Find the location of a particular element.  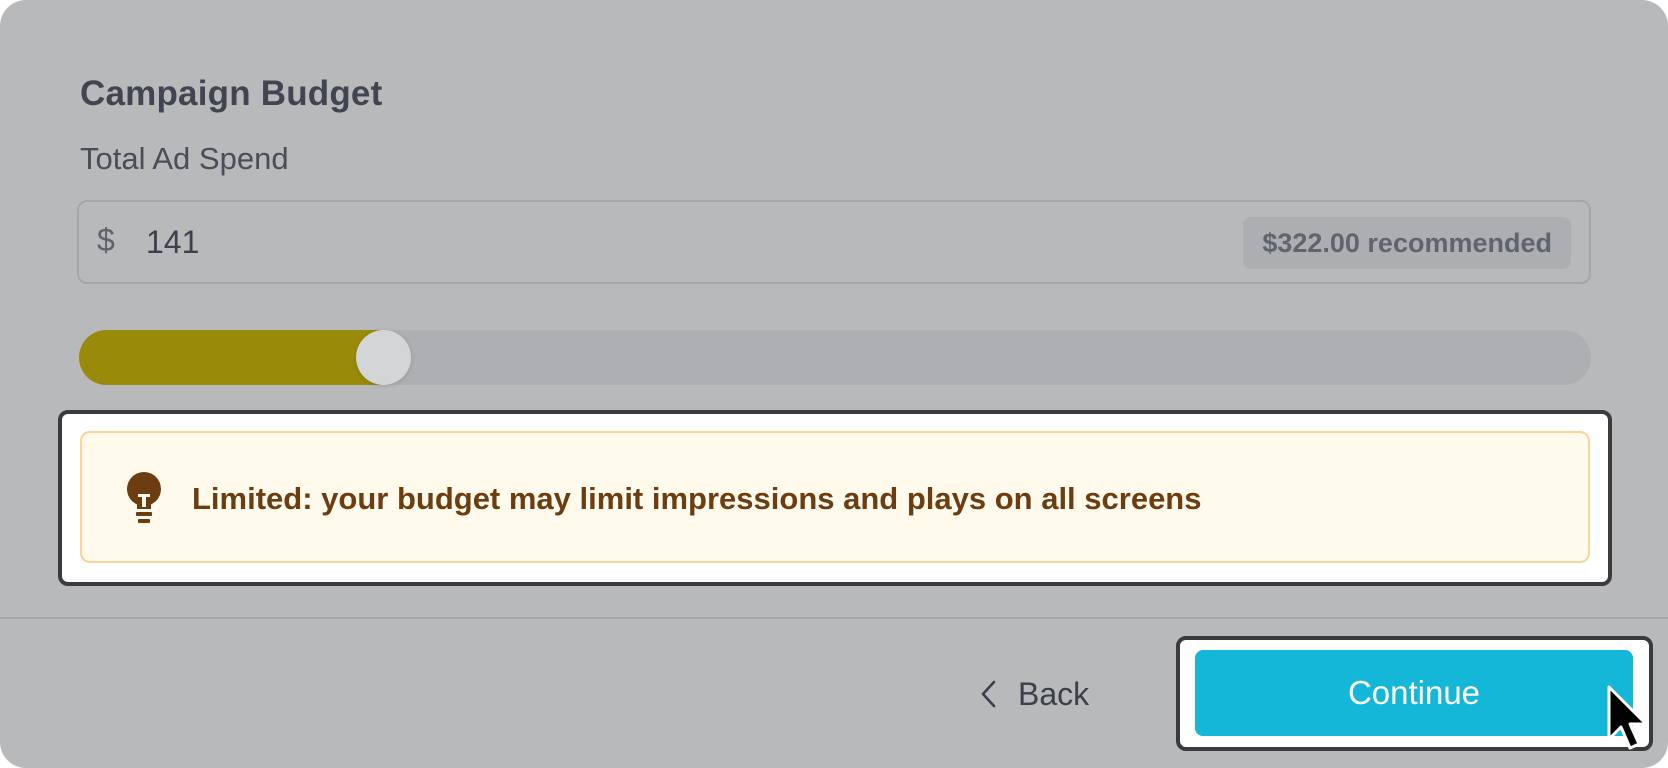

ad-spend-value: 141 is located at coordinates (172, 242).